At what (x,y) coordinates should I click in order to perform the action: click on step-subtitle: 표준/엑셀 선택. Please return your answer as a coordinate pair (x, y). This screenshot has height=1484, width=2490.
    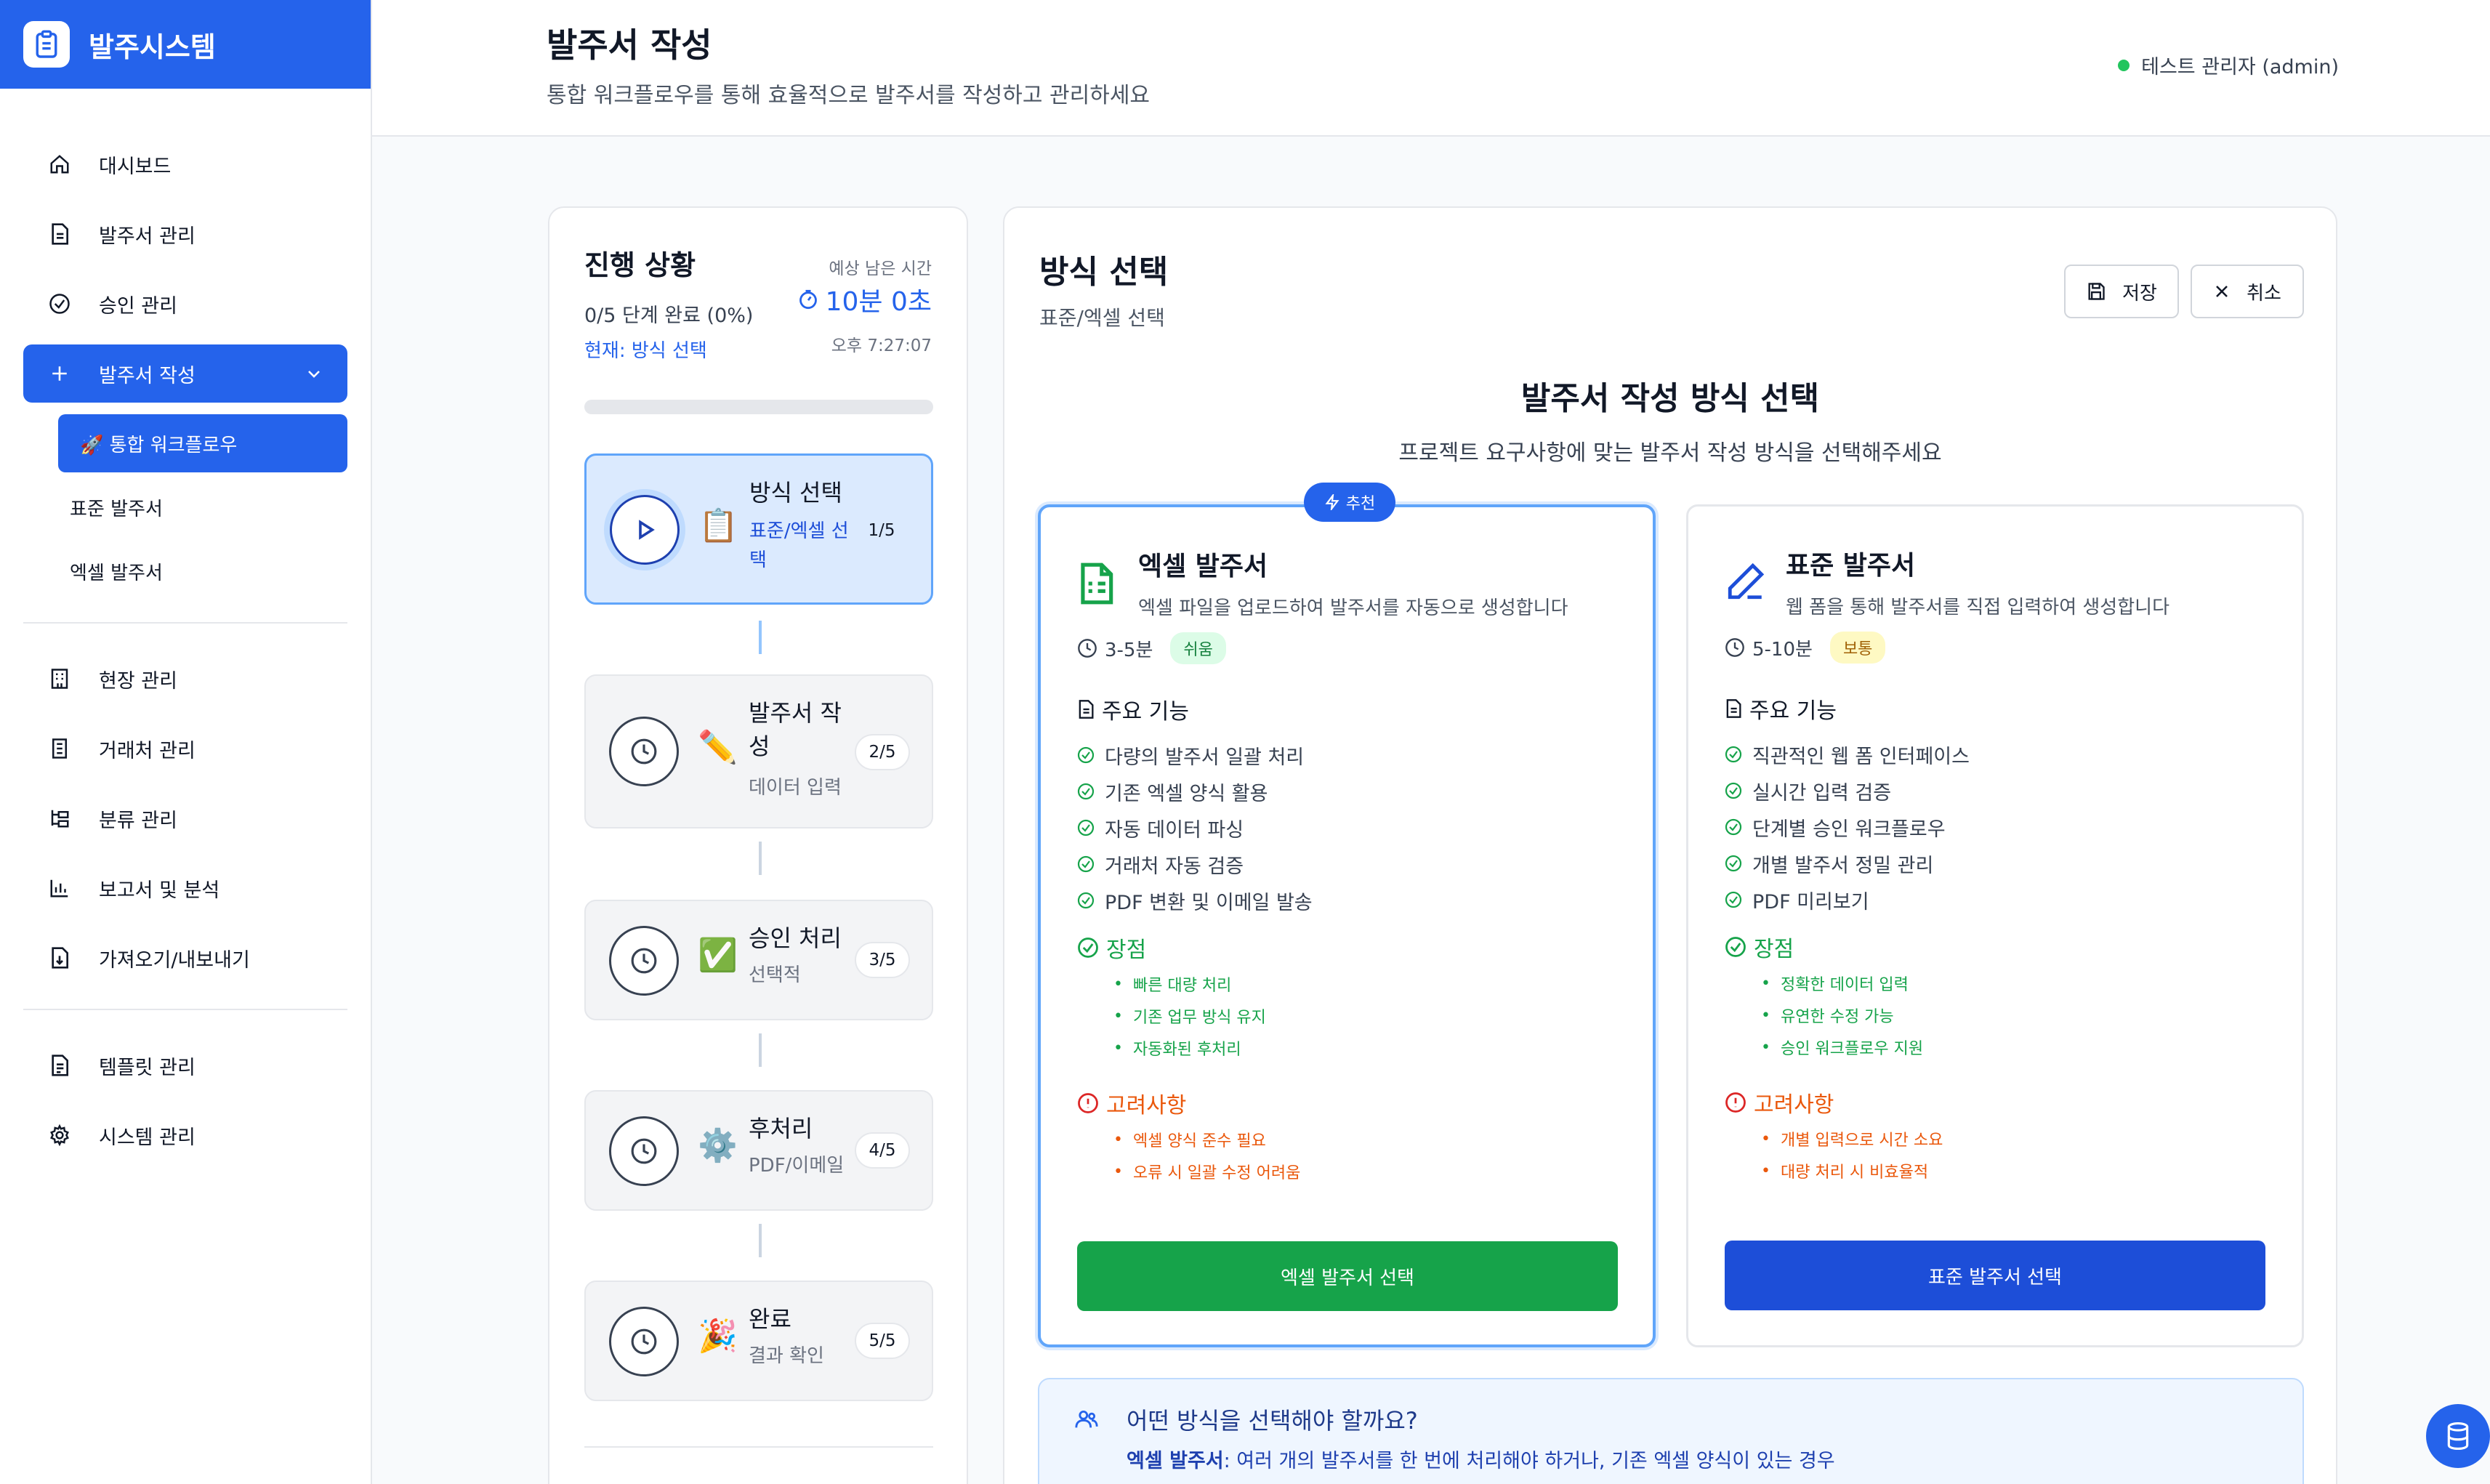
    Looking at the image, I should click on (799, 545).